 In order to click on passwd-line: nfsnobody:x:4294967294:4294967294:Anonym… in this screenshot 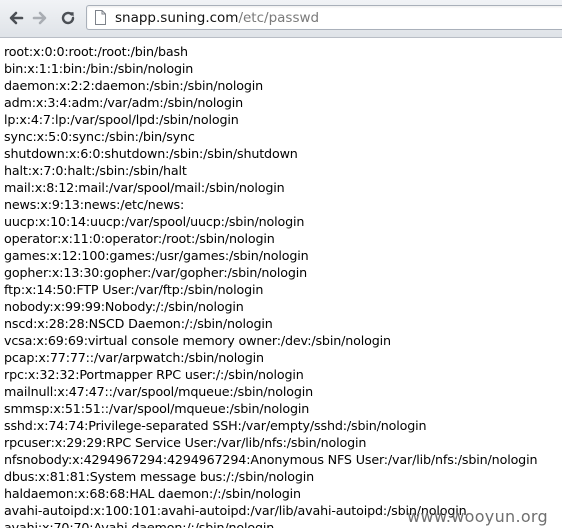, I will do `click(271, 459)`.